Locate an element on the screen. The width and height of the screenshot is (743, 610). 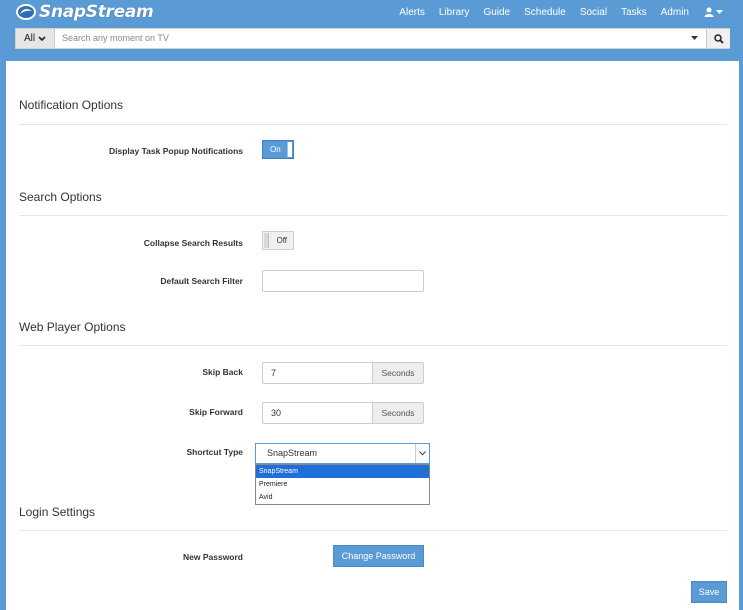
brand-logo: SnapStream is located at coordinates (84, 12).